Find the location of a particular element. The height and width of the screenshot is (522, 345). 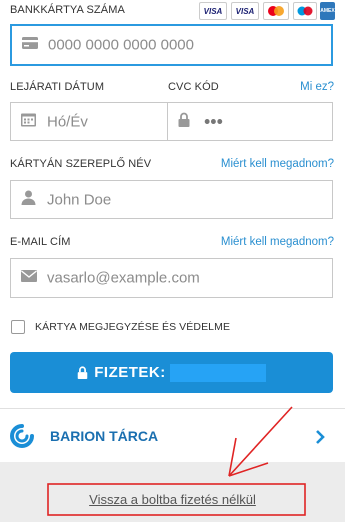

visa-logo: VISA is located at coordinates (213, 11).